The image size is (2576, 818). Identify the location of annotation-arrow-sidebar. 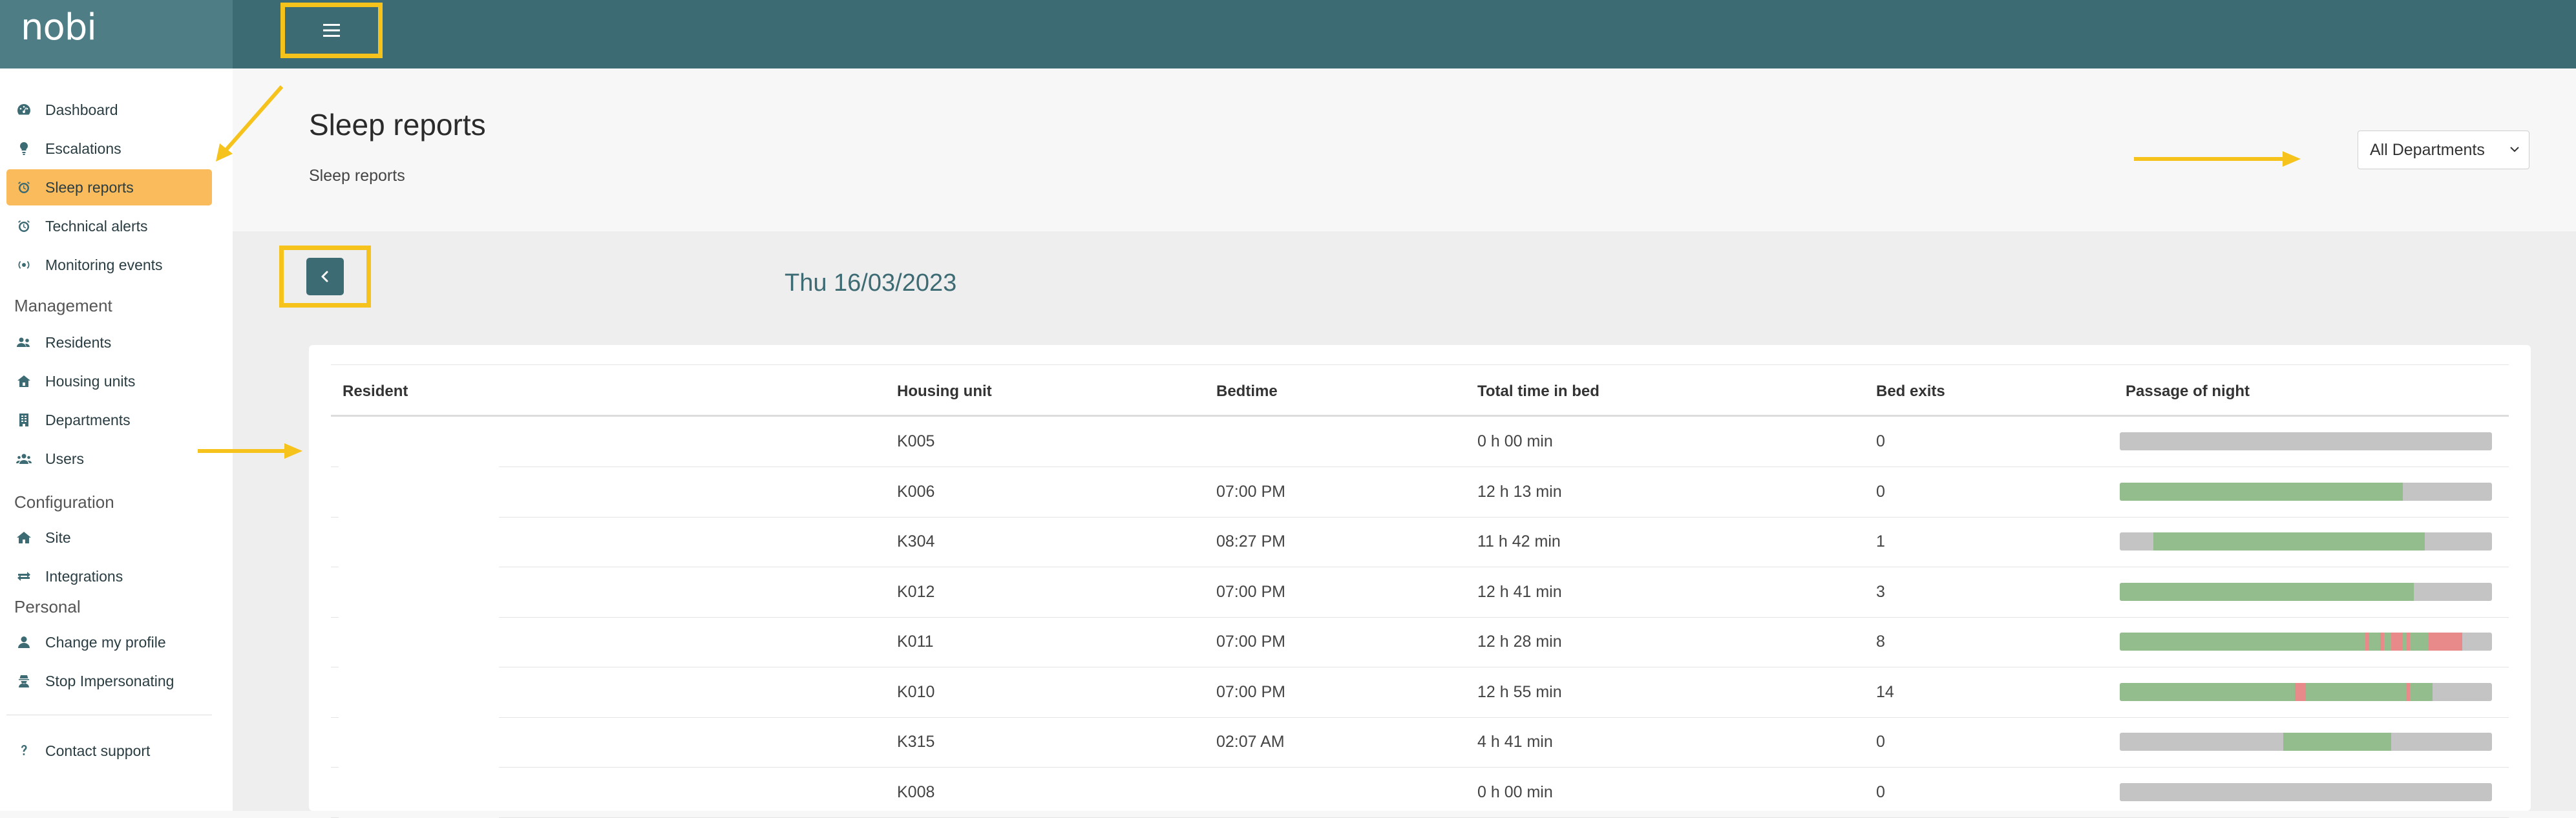
(250, 124).